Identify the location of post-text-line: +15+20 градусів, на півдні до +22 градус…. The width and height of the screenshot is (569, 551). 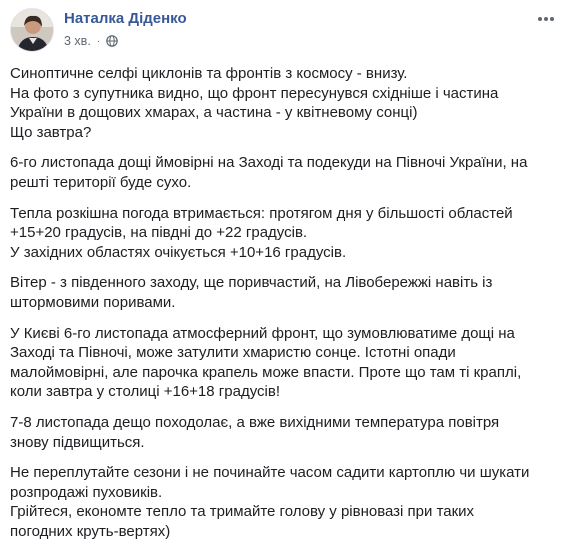
(159, 233).